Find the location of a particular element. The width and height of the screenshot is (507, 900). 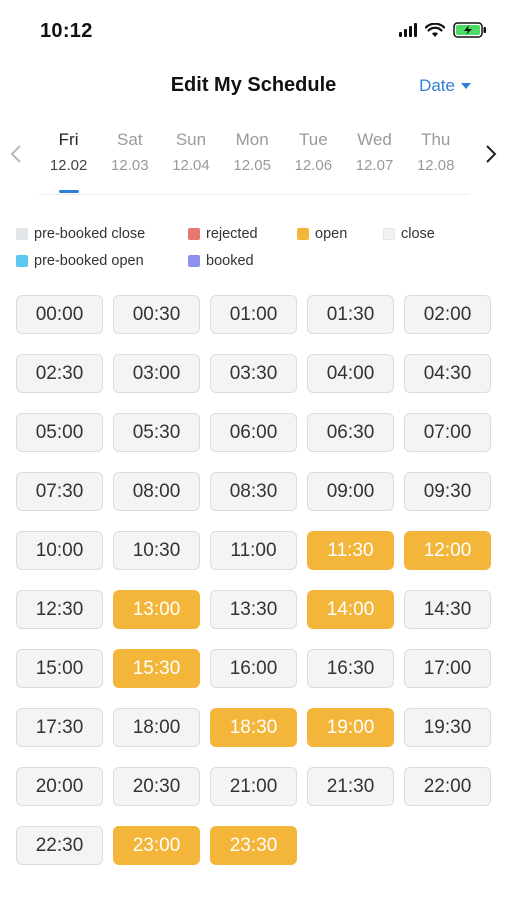

divider is located at coordinates (253, 194).